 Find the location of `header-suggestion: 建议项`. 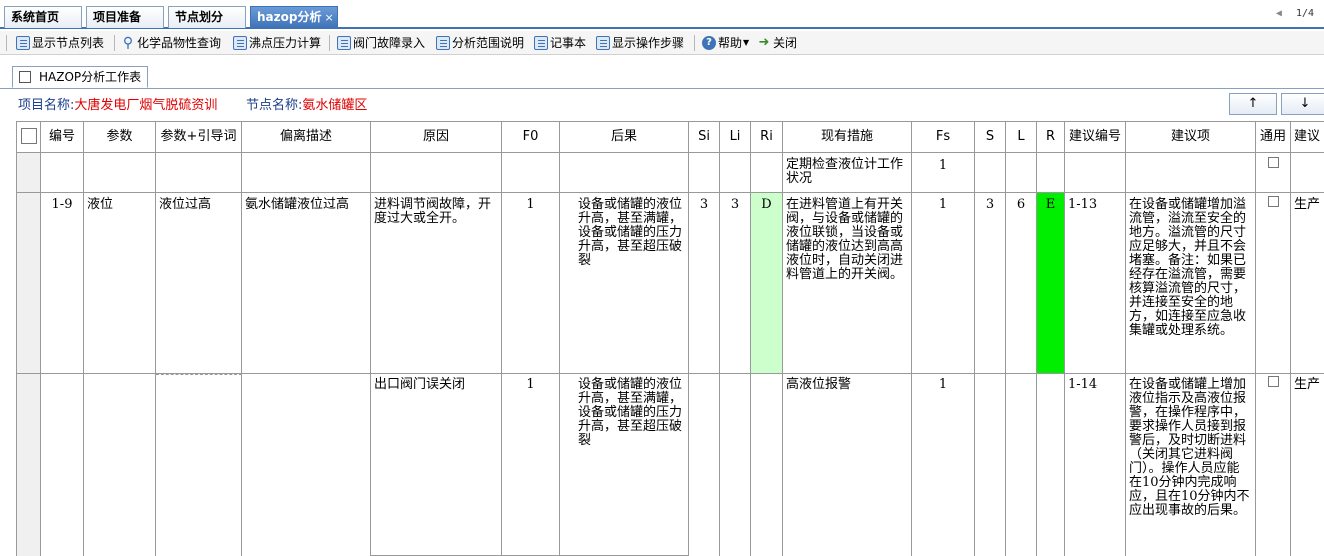

header-suggestion: 建议项 is located at coordinates (1191, 137).